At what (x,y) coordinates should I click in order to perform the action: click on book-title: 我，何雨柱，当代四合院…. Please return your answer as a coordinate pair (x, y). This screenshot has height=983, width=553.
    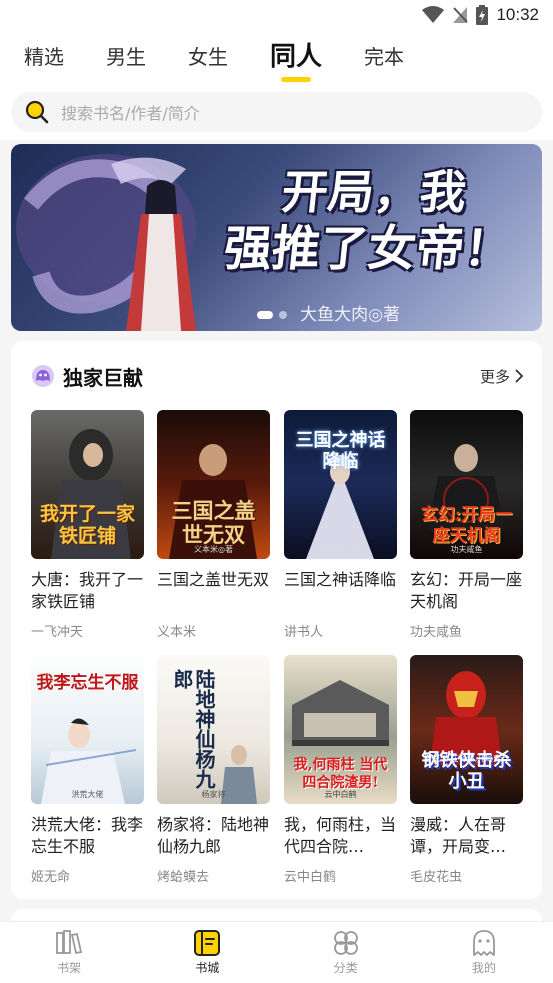
    Looking at the image, I should click on (340, 835).